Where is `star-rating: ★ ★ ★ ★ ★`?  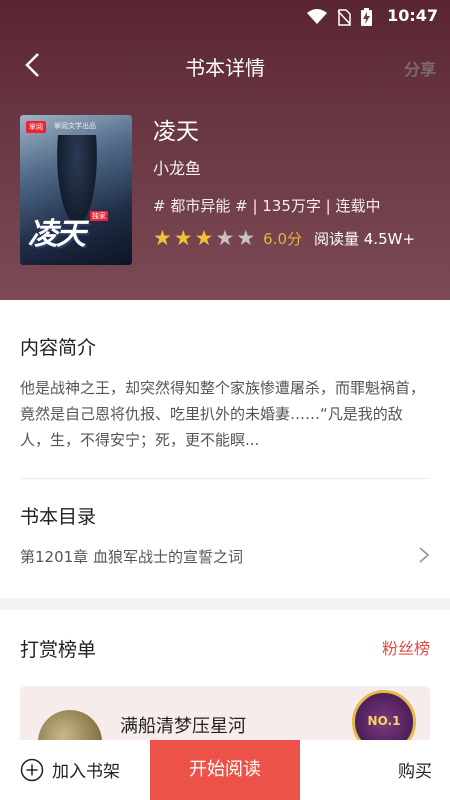
star-rating: ★ ★ ★ ★ ★ is located at coordinates (204, 238).